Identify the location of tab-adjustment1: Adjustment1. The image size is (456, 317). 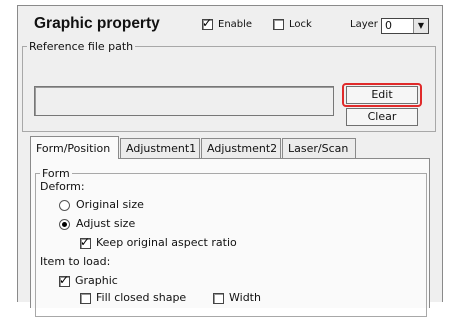
(160, 148).